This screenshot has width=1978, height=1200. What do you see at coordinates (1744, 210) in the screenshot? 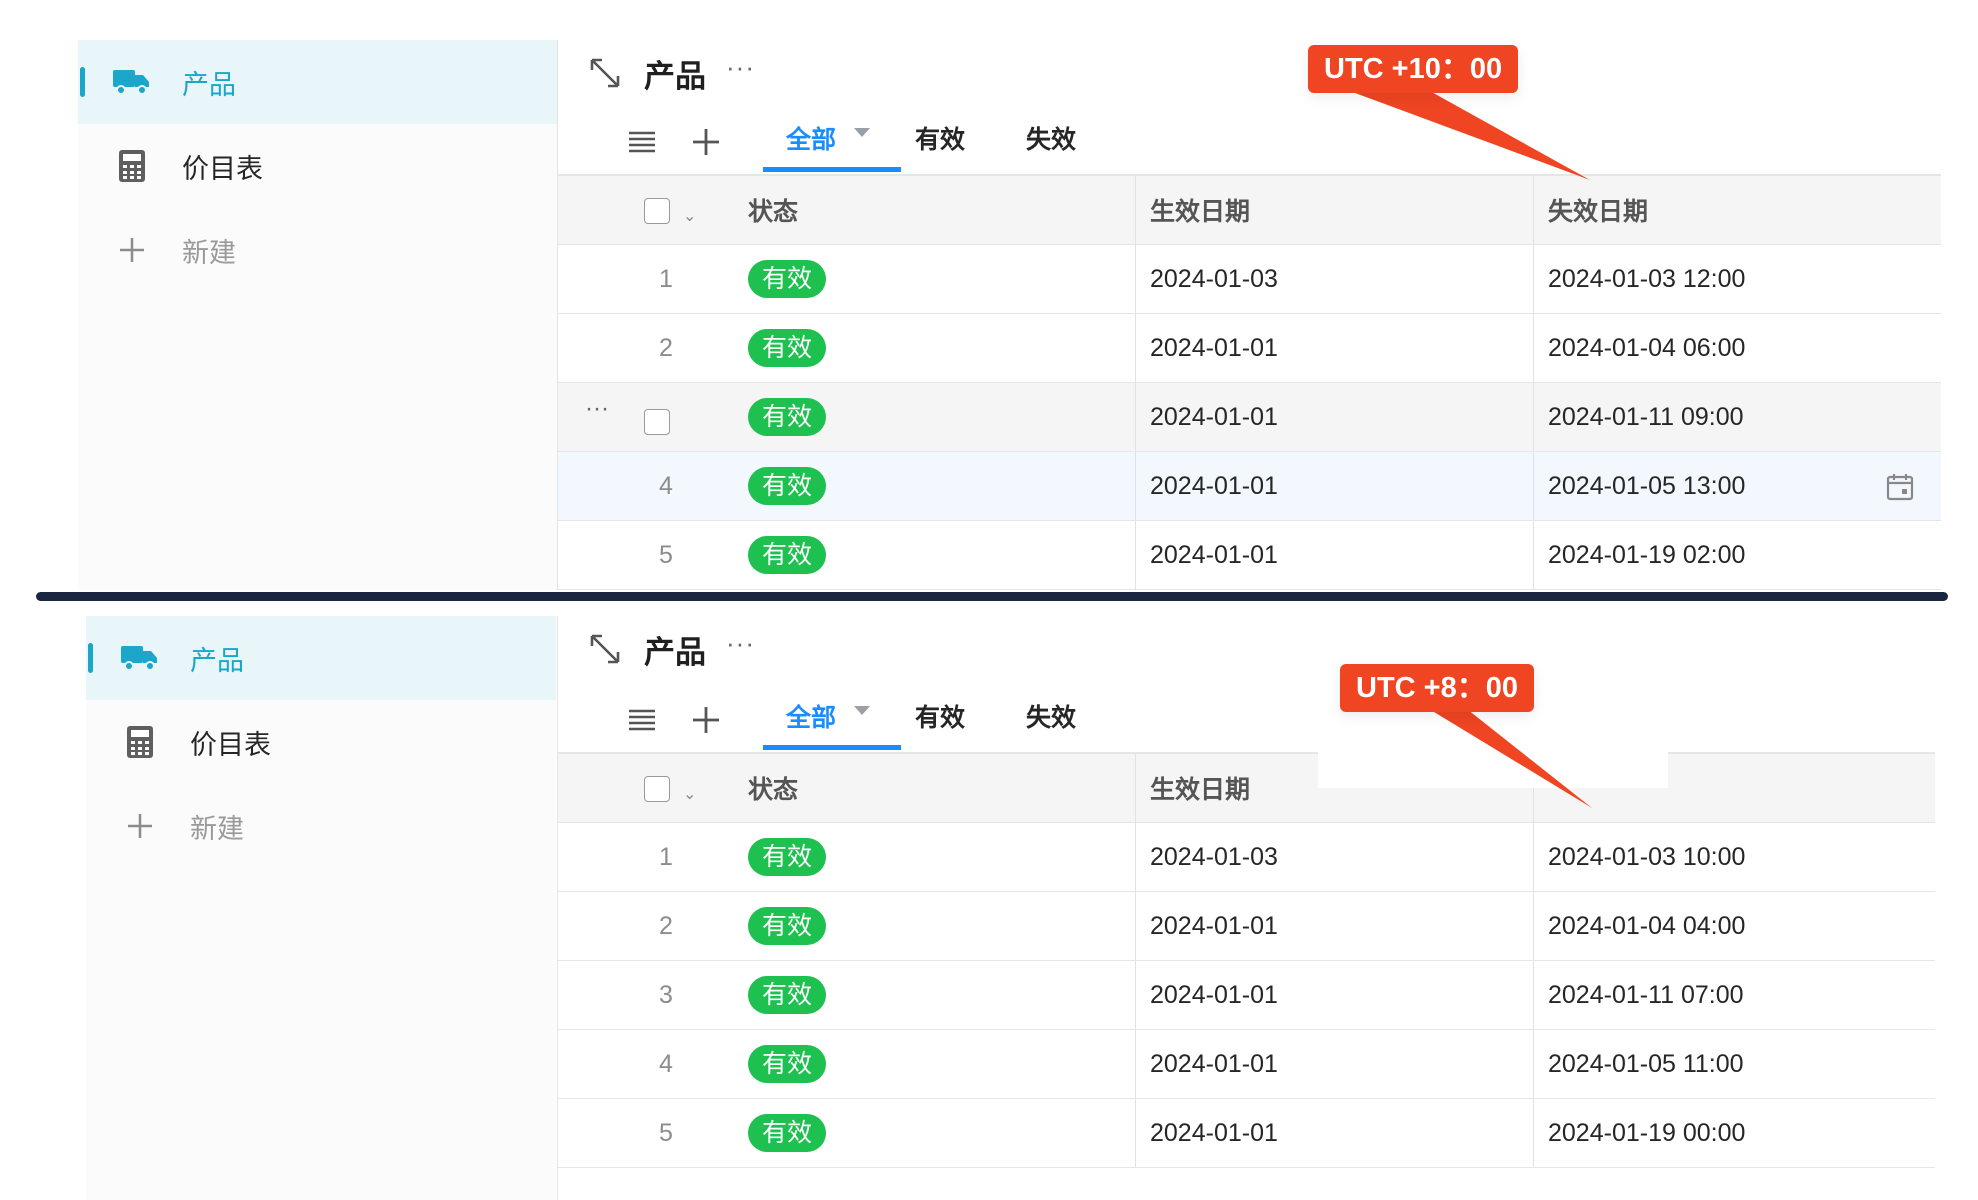
I see `column-header-expiry-date: 失效日期` at bounding box center [1744, 210].